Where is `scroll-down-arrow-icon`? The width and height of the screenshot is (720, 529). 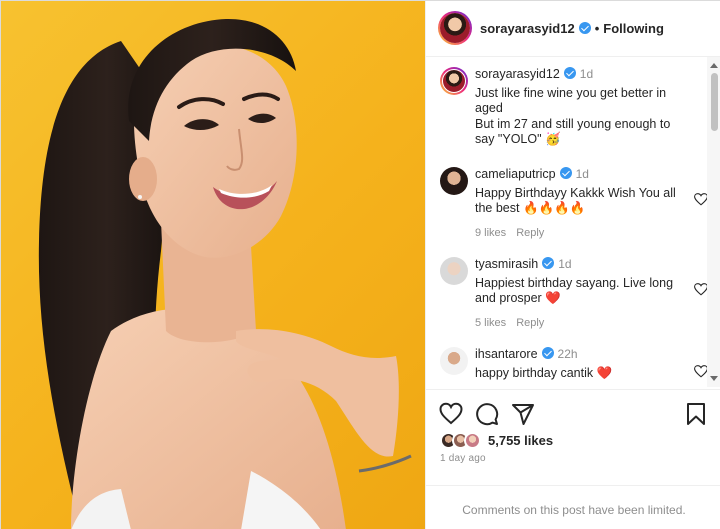 scroll-down-arrow-icon is located at coordinates (714, 378).